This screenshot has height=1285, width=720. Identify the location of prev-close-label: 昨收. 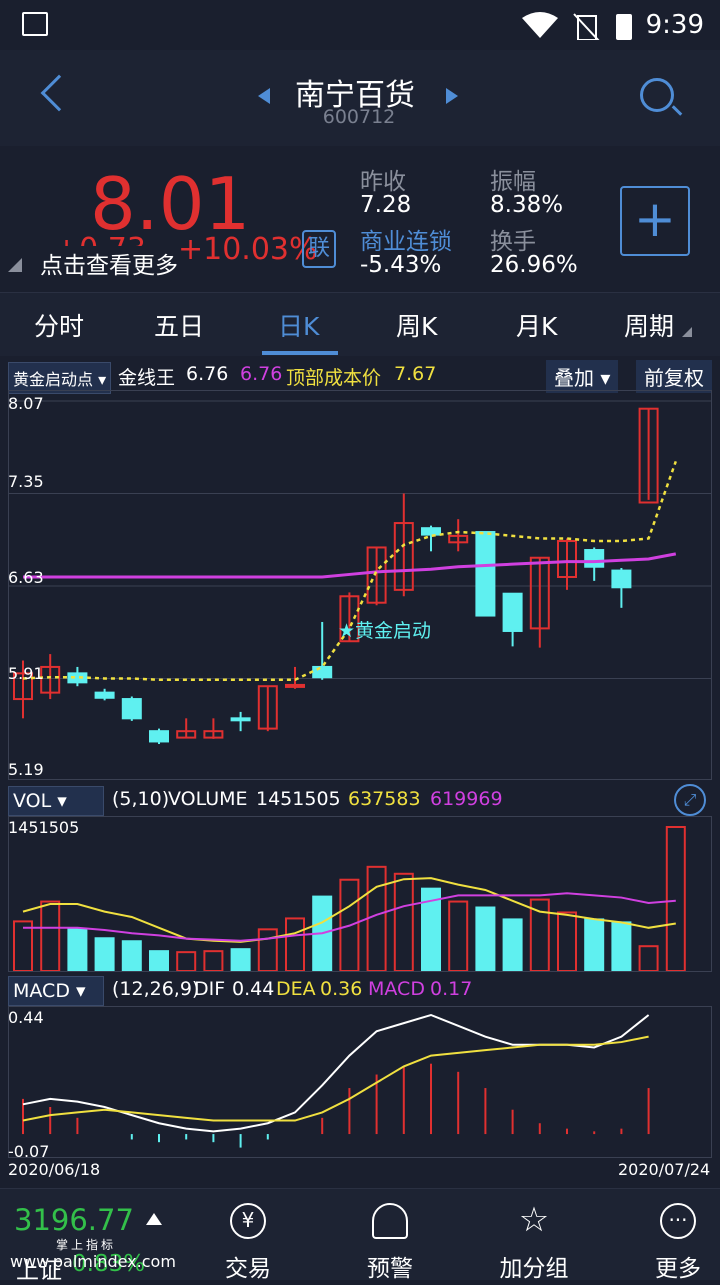
(383, 182).